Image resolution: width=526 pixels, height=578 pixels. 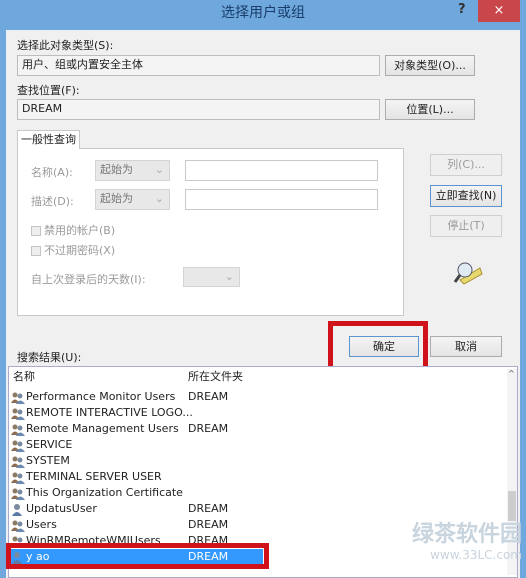 What do you see at coordinates (256, 445) in the screenshot?
I see `list-item: SERVICE` at bounding box center [256, 445].